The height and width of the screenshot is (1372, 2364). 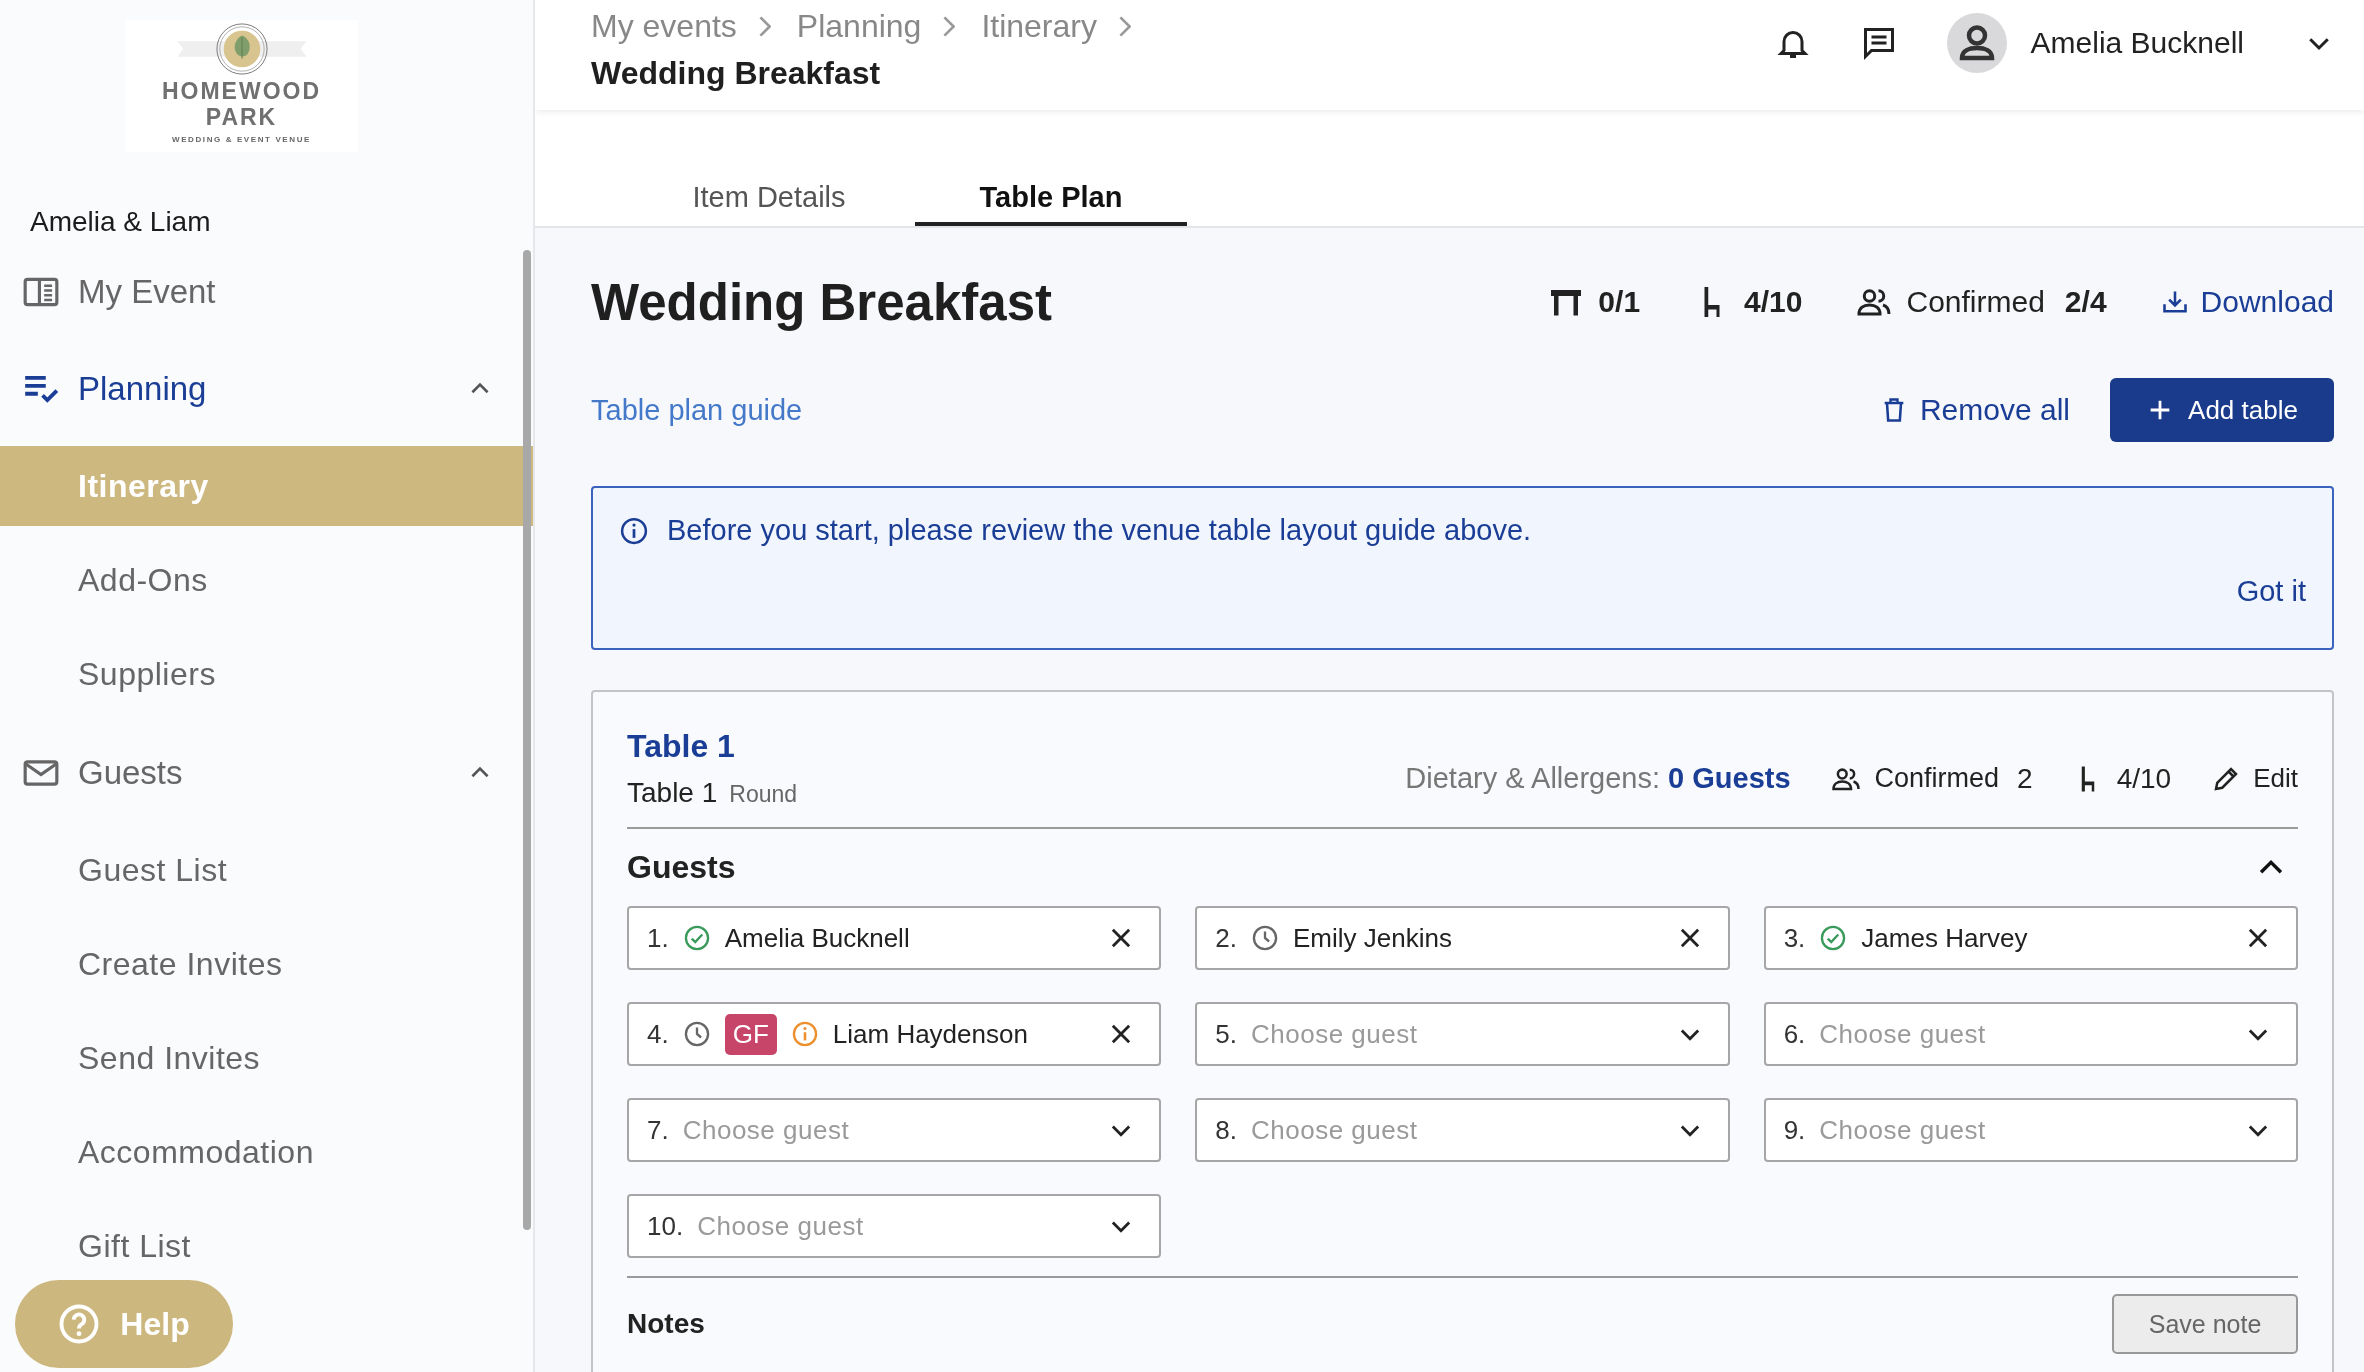 What do you see at coordinates (2030, 1130) in the screenshot?
I see `guest-dropdown: 9. Choose guest` at bounding box center [2030, 1130].